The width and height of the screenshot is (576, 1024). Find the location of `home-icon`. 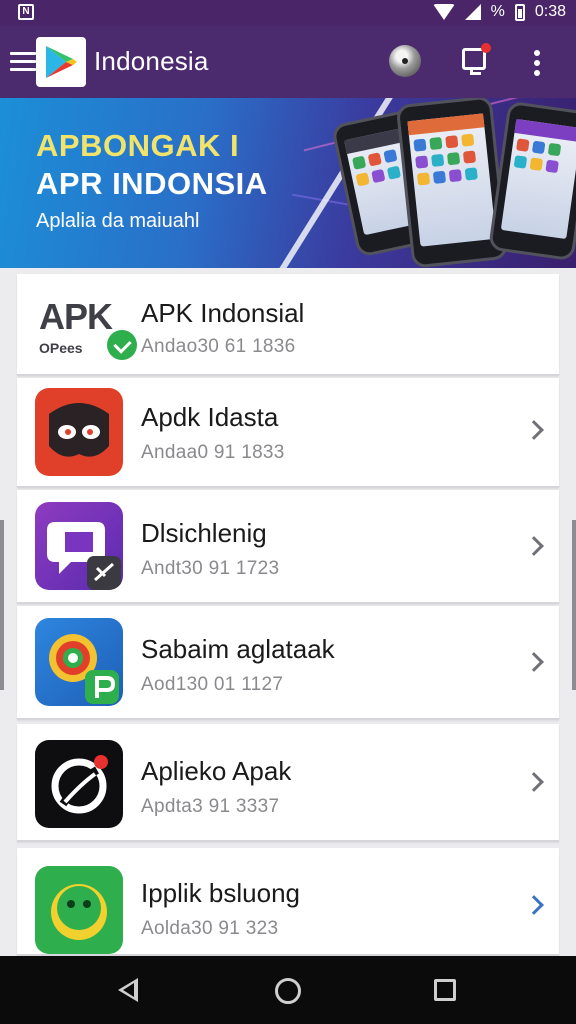

home-icon is located at coordinates (288, 991).